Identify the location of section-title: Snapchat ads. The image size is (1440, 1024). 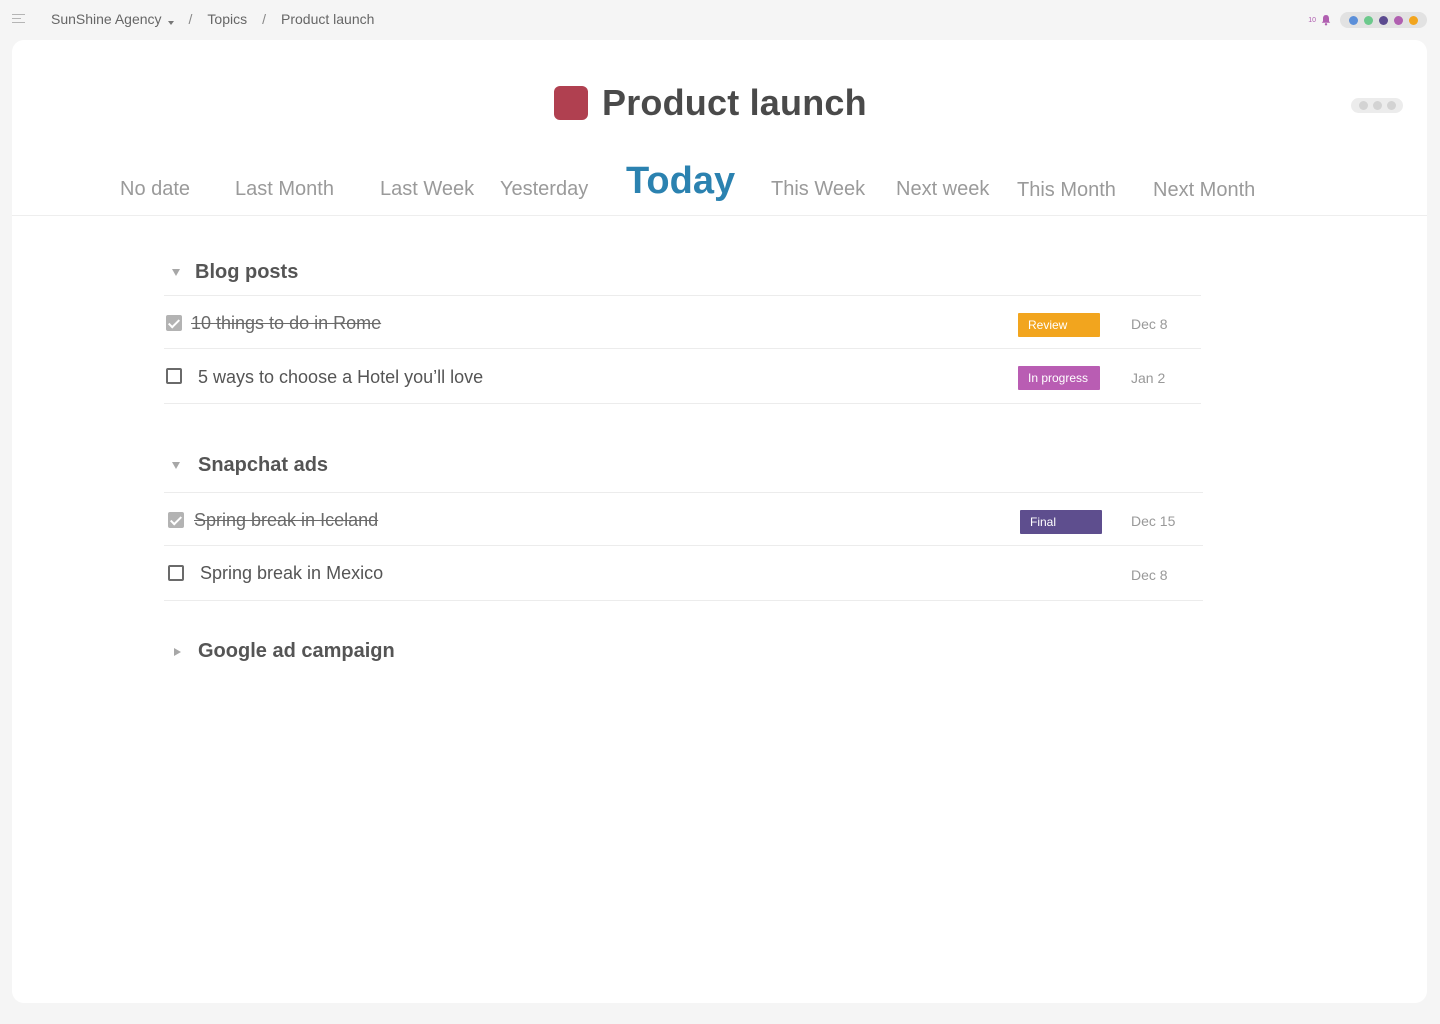
(263, 465).